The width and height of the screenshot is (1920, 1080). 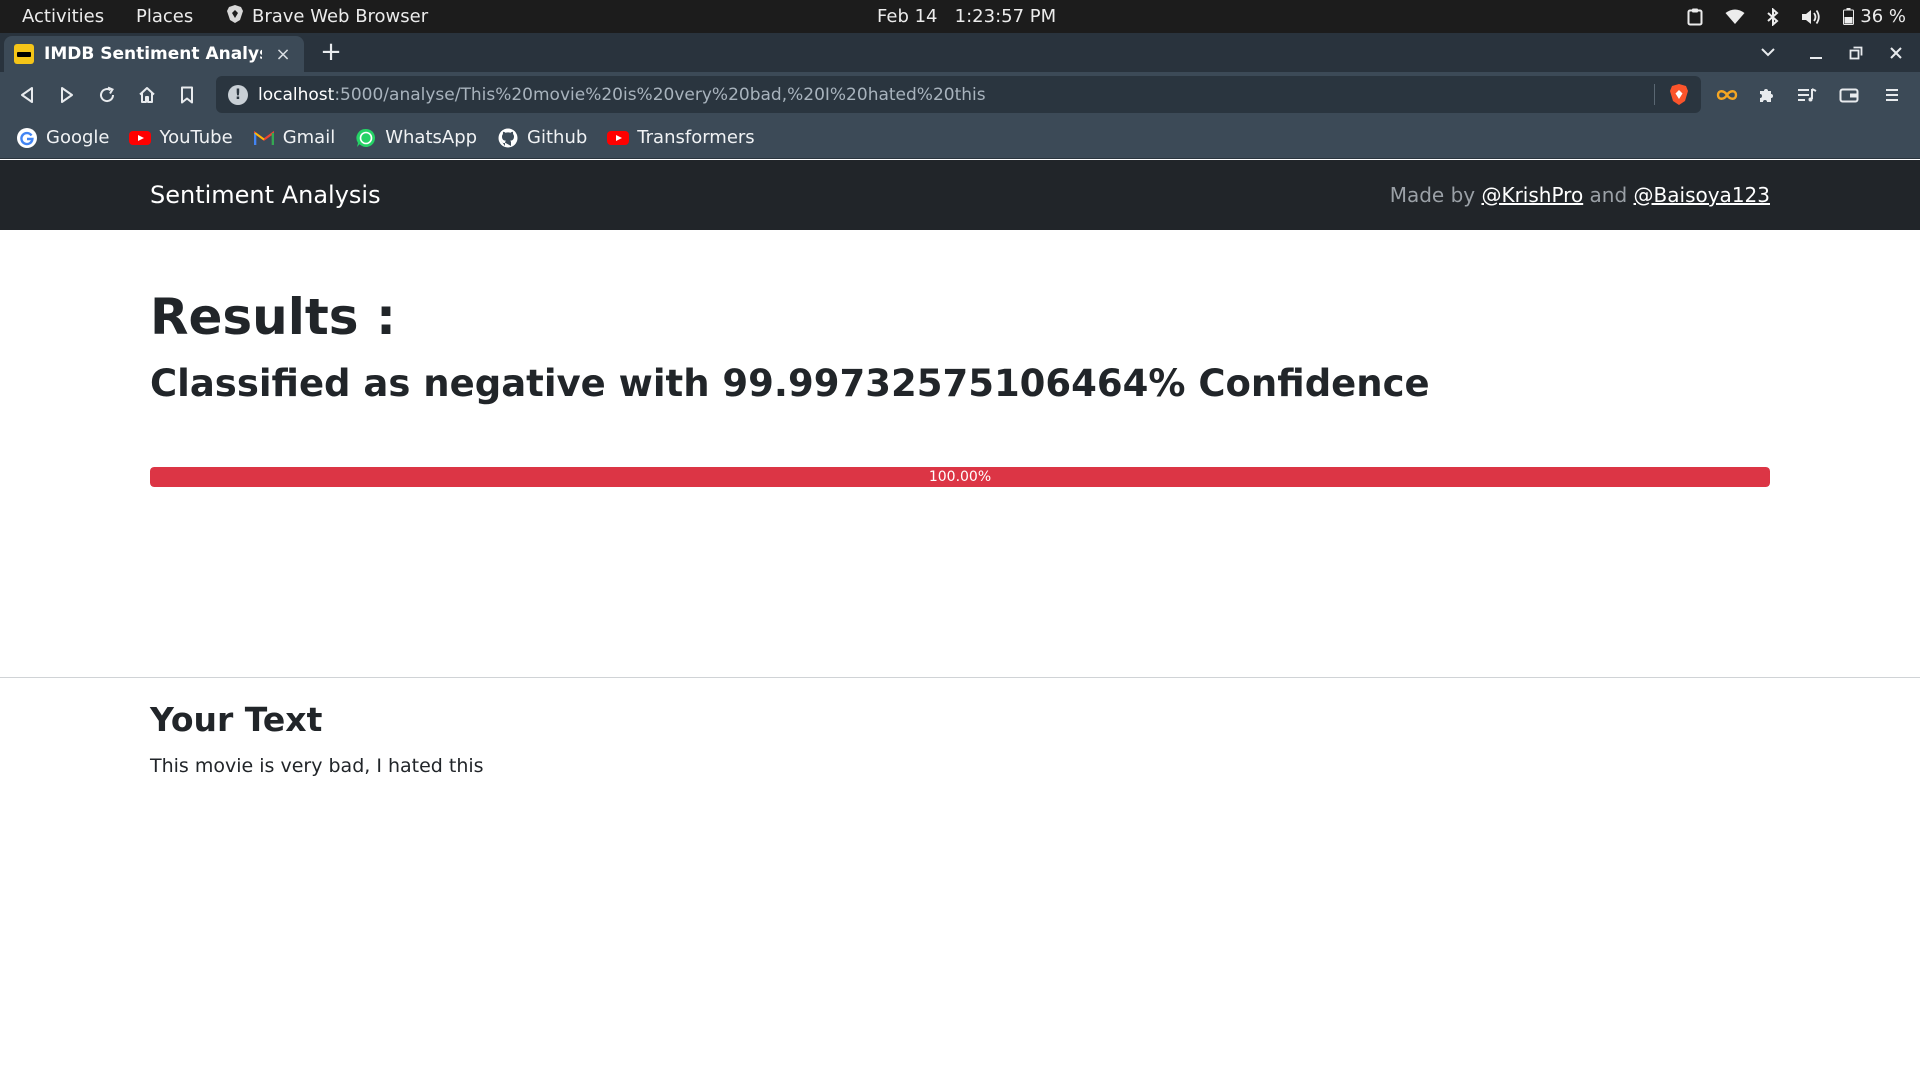 What do you see at coordinates (960, 52) in the screenshot?
I see `tab-strip: IMDB Sentiment Analysis × +` at bounding box center [960, 52].